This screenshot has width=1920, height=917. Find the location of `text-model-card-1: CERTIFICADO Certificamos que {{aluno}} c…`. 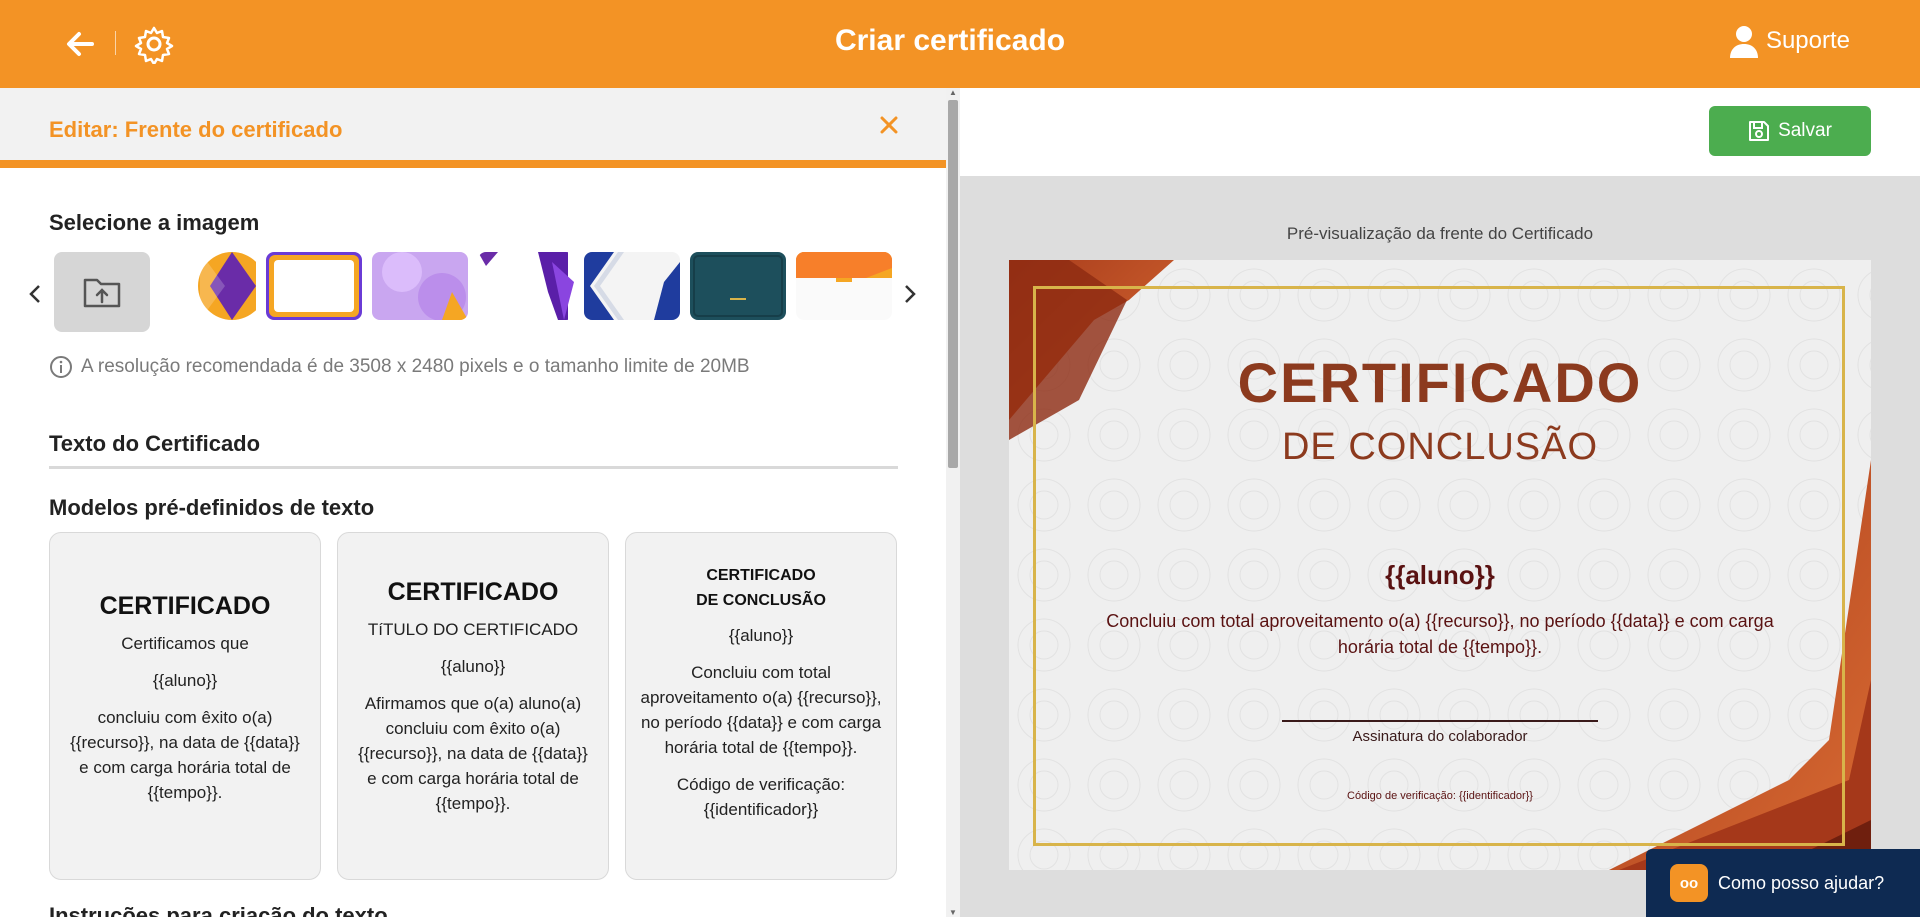

text-model-card-1: CERTIFICADO Certificamos que {{aluno}} c… is located at coordinates (185, 706).